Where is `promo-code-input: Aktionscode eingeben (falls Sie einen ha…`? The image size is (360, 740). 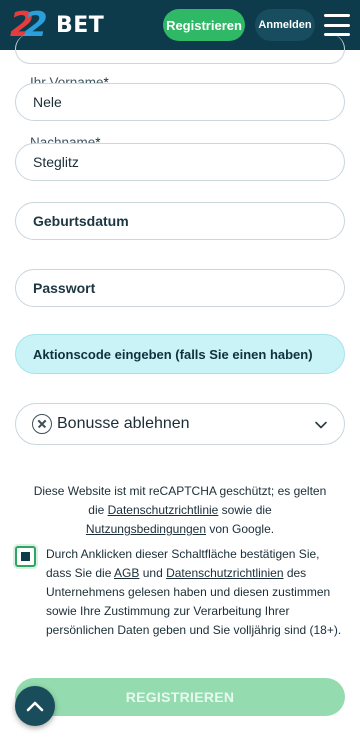
promo-code-input: Aktionscode eingeben (falls Sie einen ha… is located at coordinates (180, 354).